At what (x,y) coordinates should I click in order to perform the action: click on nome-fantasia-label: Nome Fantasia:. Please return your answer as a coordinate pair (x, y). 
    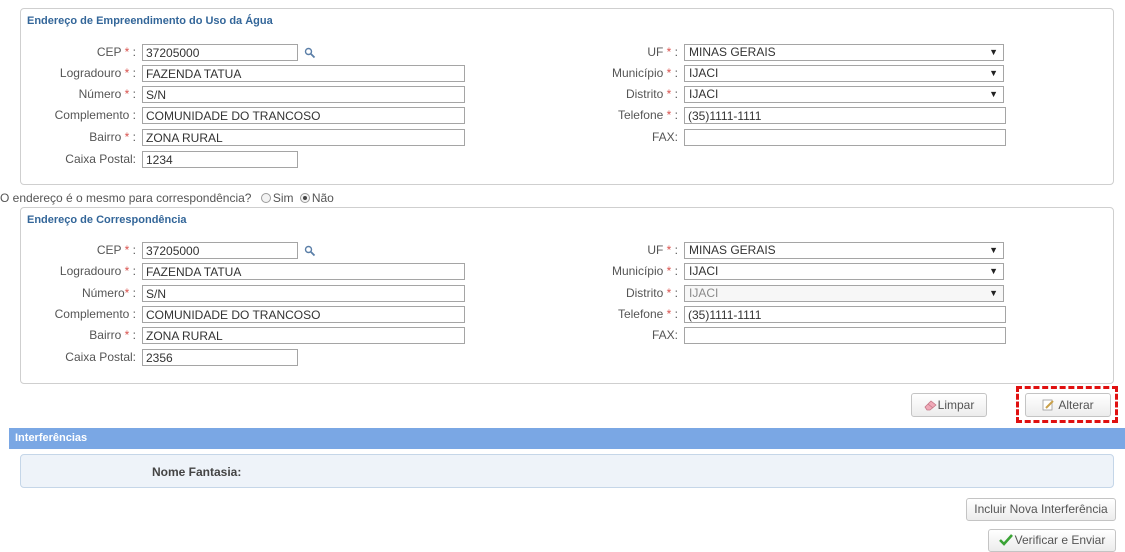
    Looking at the image, I should click on (197, 472).